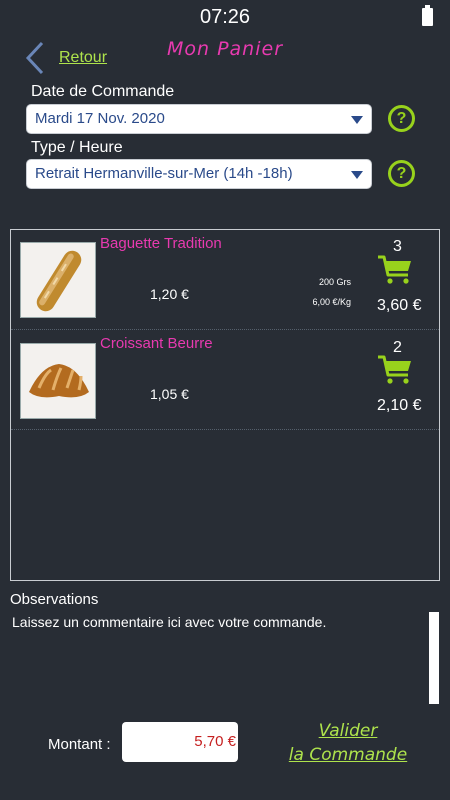  I want to click on order-type-label: Type / Heure, so click(77, 147).